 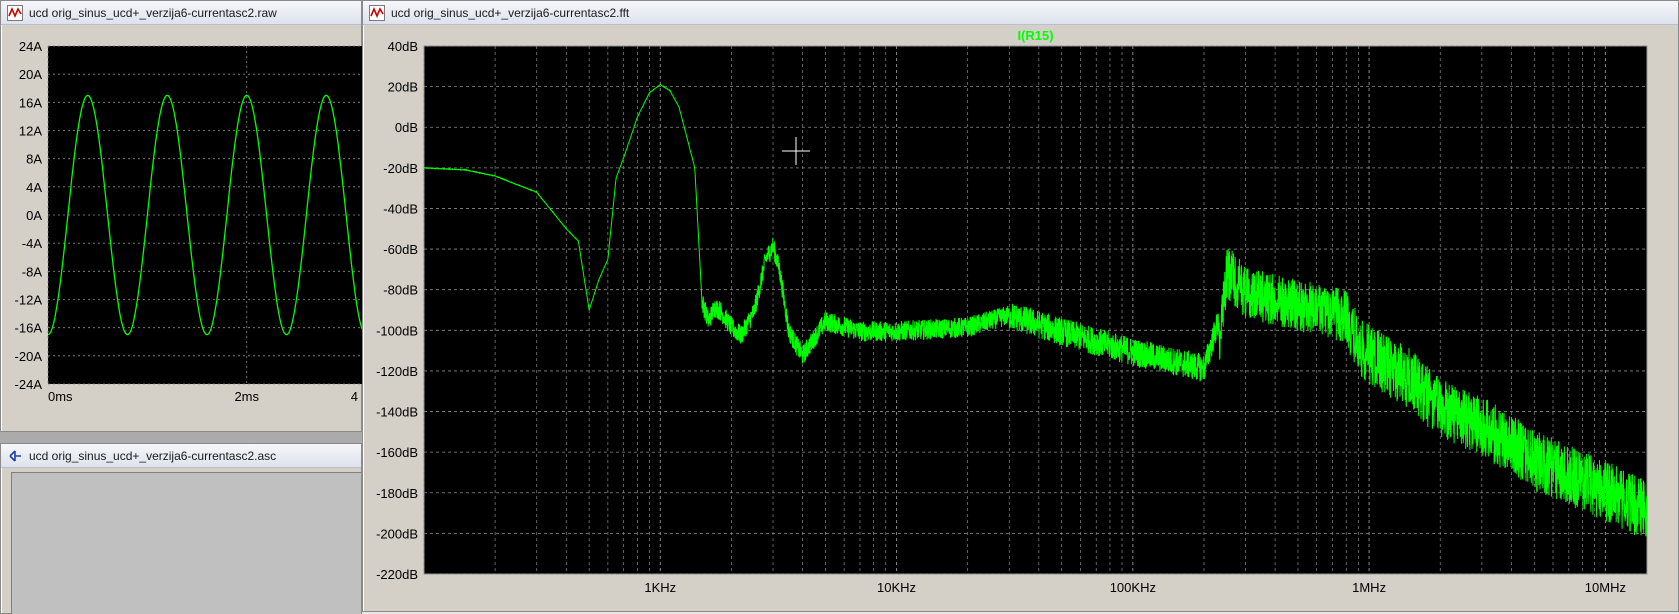 I want to click on schematic-canvas, so click(x=186, y=543).